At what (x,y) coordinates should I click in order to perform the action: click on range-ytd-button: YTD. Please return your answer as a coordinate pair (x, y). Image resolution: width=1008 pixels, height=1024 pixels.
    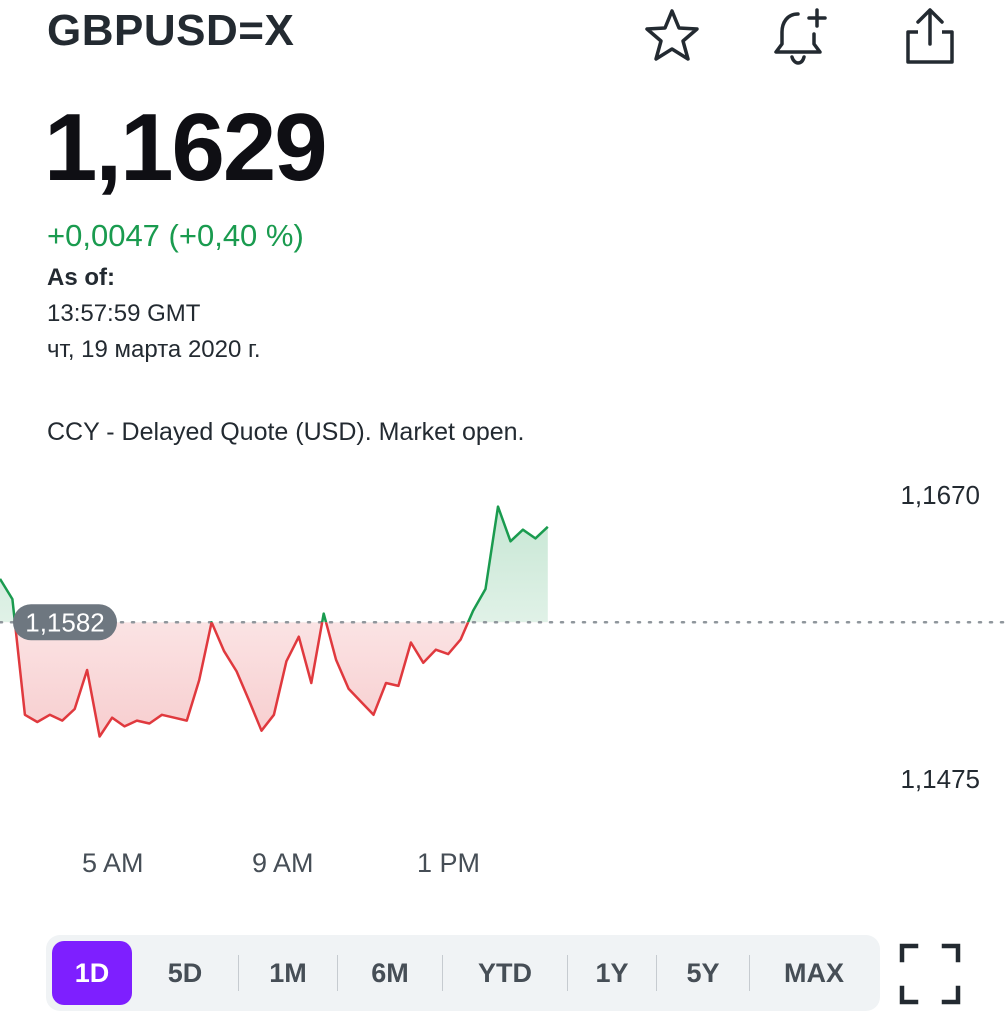
    Looking at the image, I should click on (505, 973).